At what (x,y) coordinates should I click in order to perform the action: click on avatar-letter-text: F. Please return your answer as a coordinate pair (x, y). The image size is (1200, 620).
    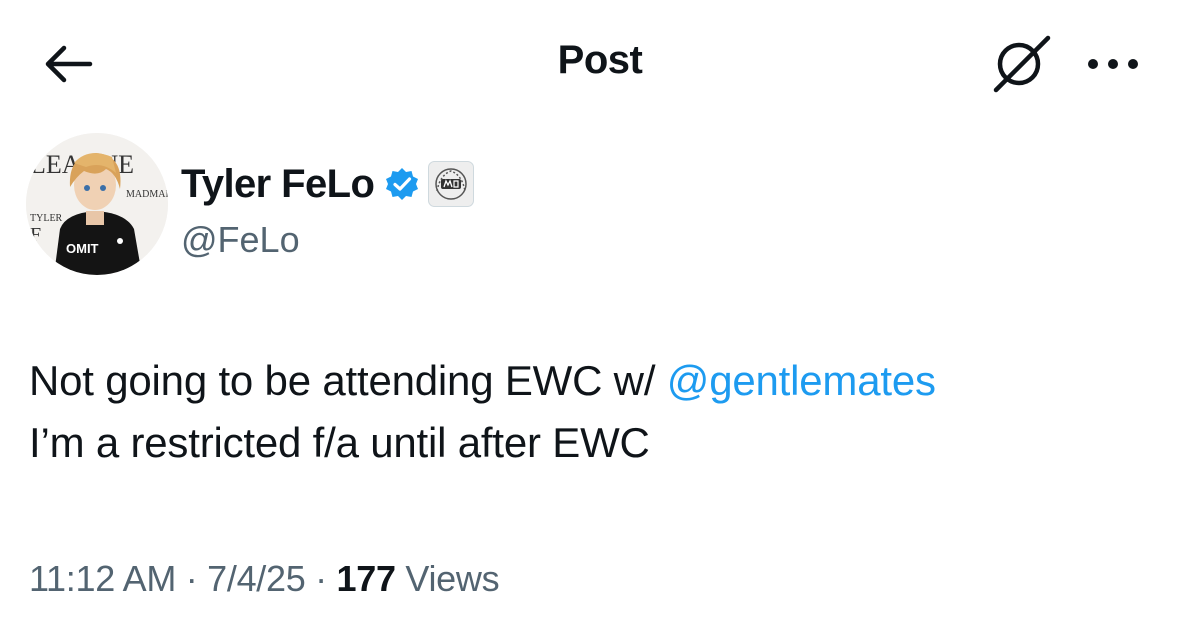
    Looking at the image, I should click on (35, 235).